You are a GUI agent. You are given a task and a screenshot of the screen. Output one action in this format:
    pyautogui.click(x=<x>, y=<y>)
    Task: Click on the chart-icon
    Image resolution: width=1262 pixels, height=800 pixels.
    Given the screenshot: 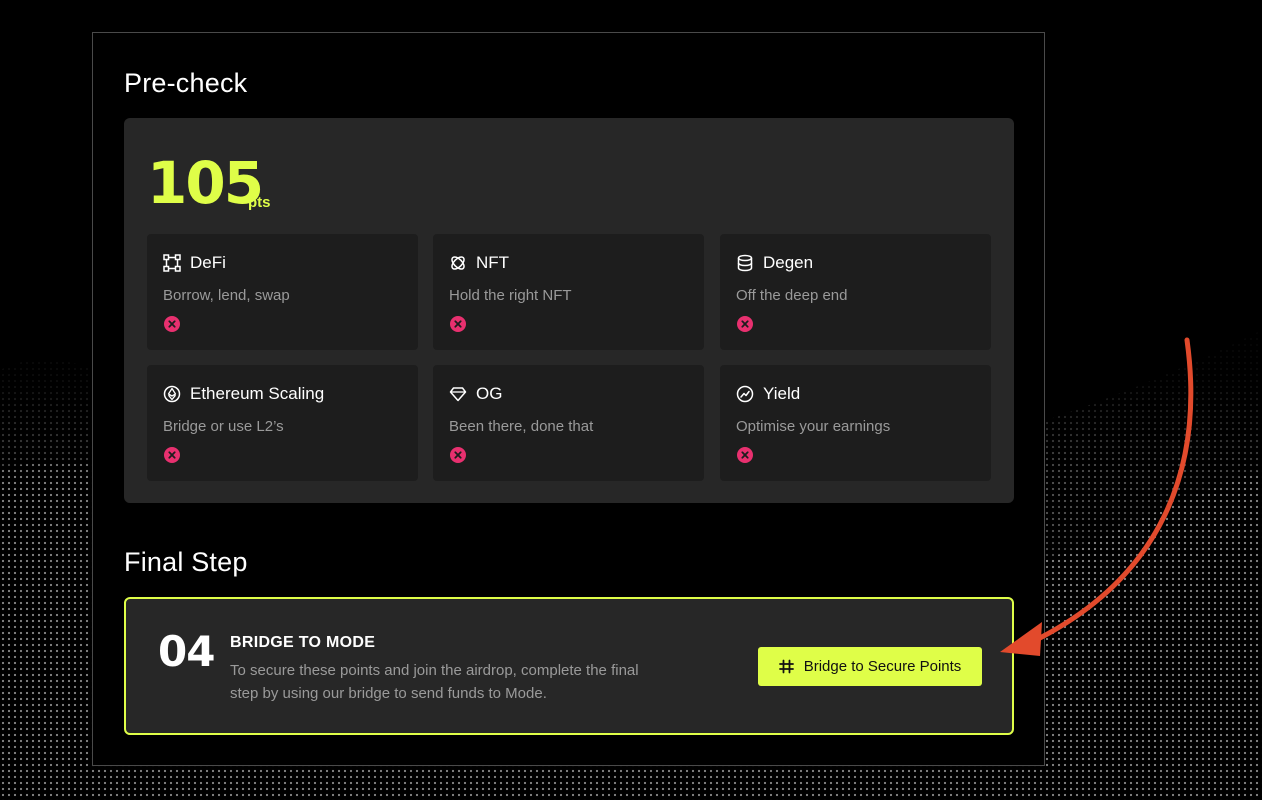 What is the action you would take?
    pyautogui.click(x=745, y=394)
    